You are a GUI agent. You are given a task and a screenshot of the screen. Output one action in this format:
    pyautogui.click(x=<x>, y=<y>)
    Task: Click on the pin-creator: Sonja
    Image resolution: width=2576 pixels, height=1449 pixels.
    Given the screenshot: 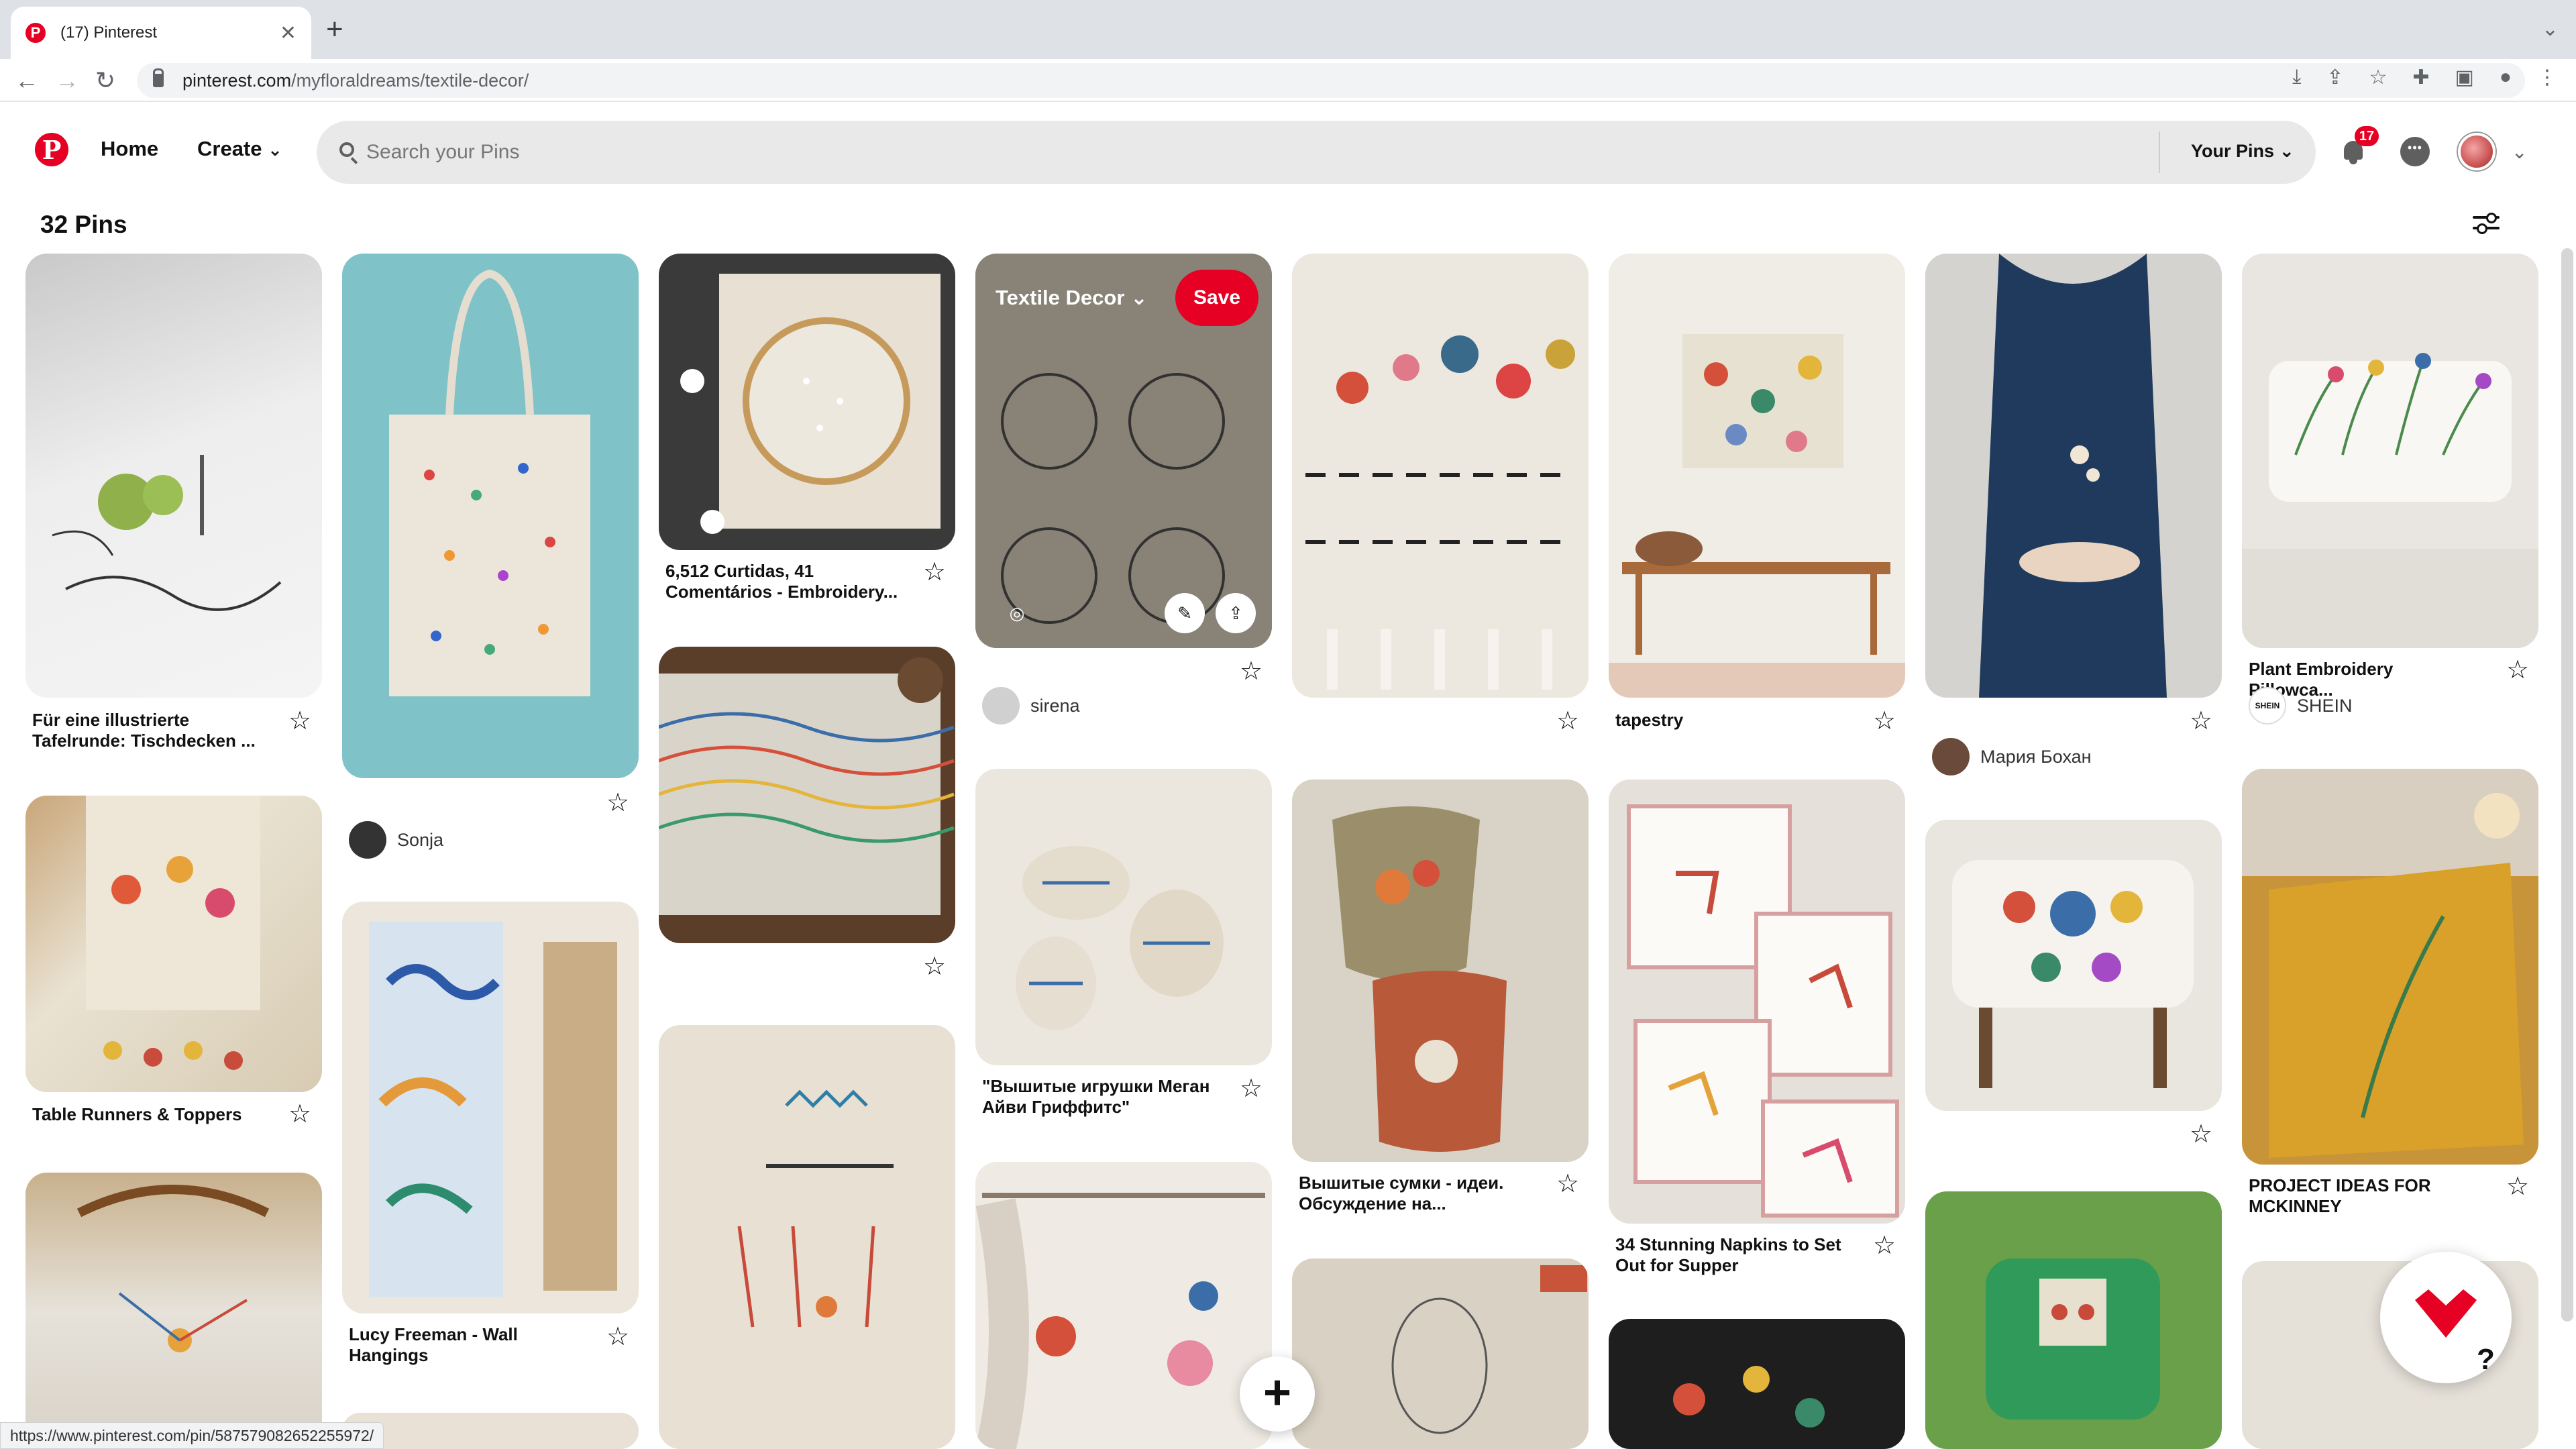 What is the action you would take?
    pyautogui.click(x=396, y=840)
    